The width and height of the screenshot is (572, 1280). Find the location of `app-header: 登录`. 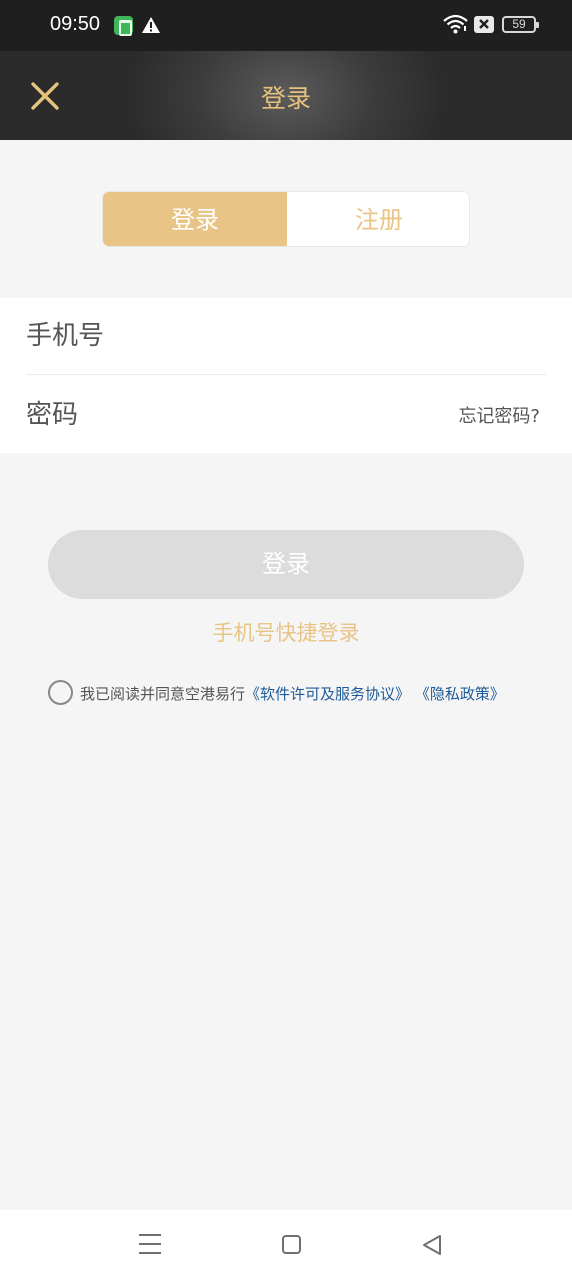

app-header: 登录 is located at coordinates (286, 95).